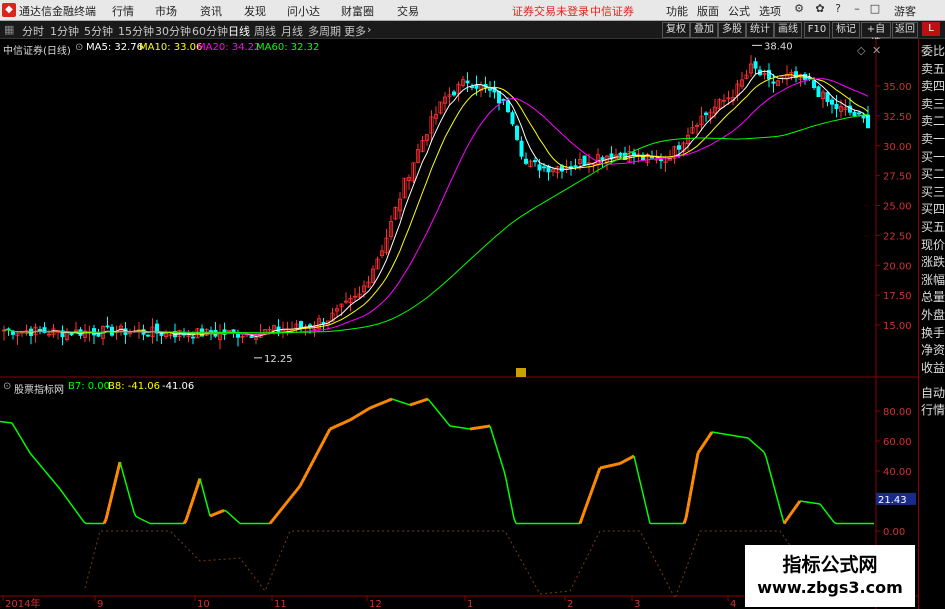 The height and width of the screenshot is (609, 945). I want to click on add-watchlist-button: +自选, so click(876, 35).